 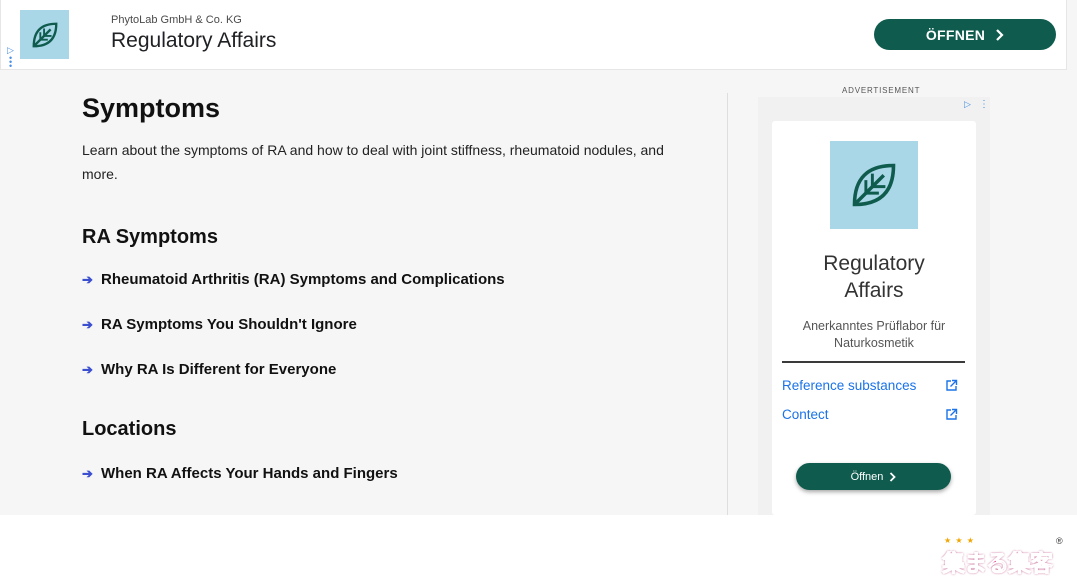 What do you see at coordinates (805, 414) in the screenshot?
I see `ad-link-label: Contect` at bounding box center [805, 414].